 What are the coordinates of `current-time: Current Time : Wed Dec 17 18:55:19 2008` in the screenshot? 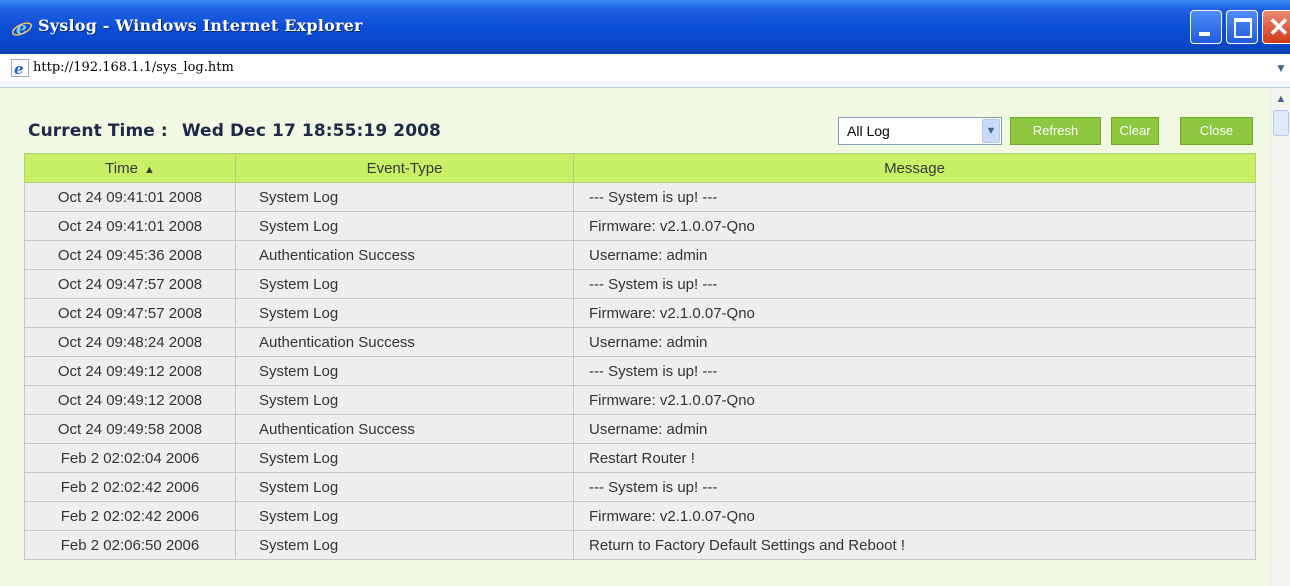 It's located at (234, 131).